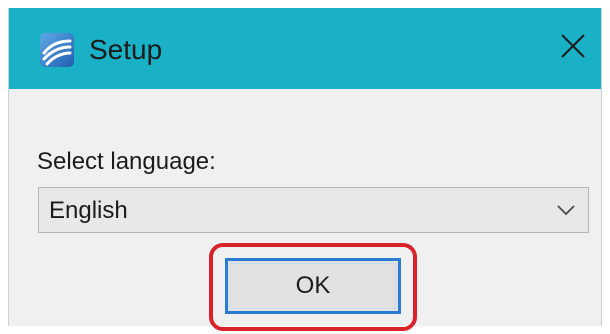 Image resolution: width=610 pixels, height=334 pixels. What do you see at coordinates (88, 210) in the screenshot?
I see `language-selected-value: English` at bounding box center [88, 210].